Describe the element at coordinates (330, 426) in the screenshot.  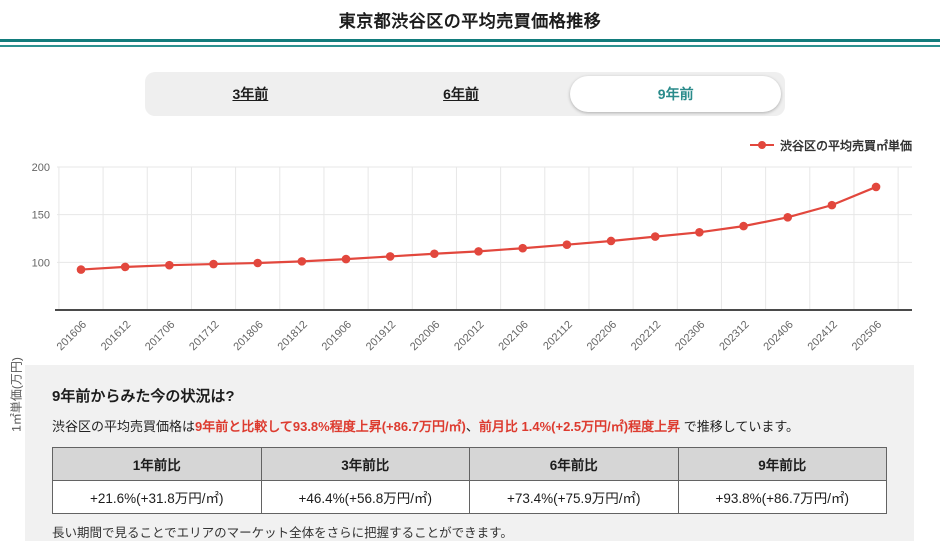
I see `summary-highlight-1: 9年前と比較して93.8%程度上昇(+86.7万円/㎡)` at that location.